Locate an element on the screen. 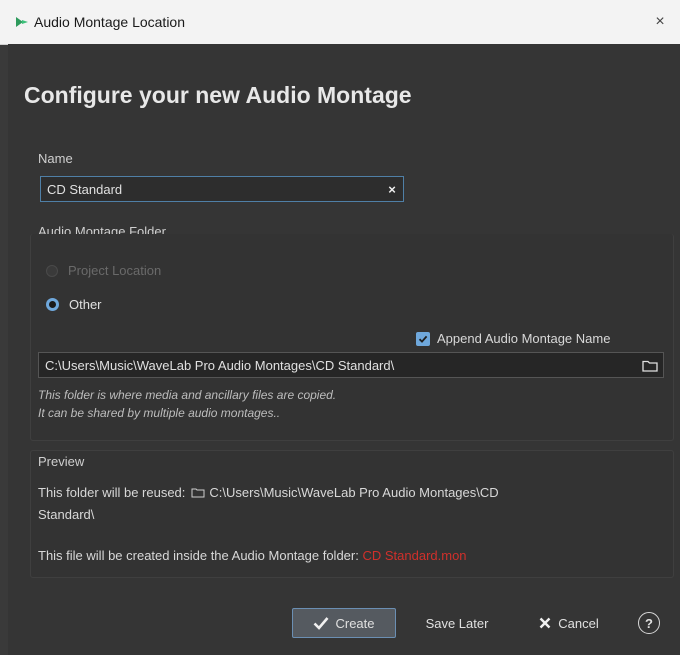  help-button: ? is located at coordinates (649, 623).